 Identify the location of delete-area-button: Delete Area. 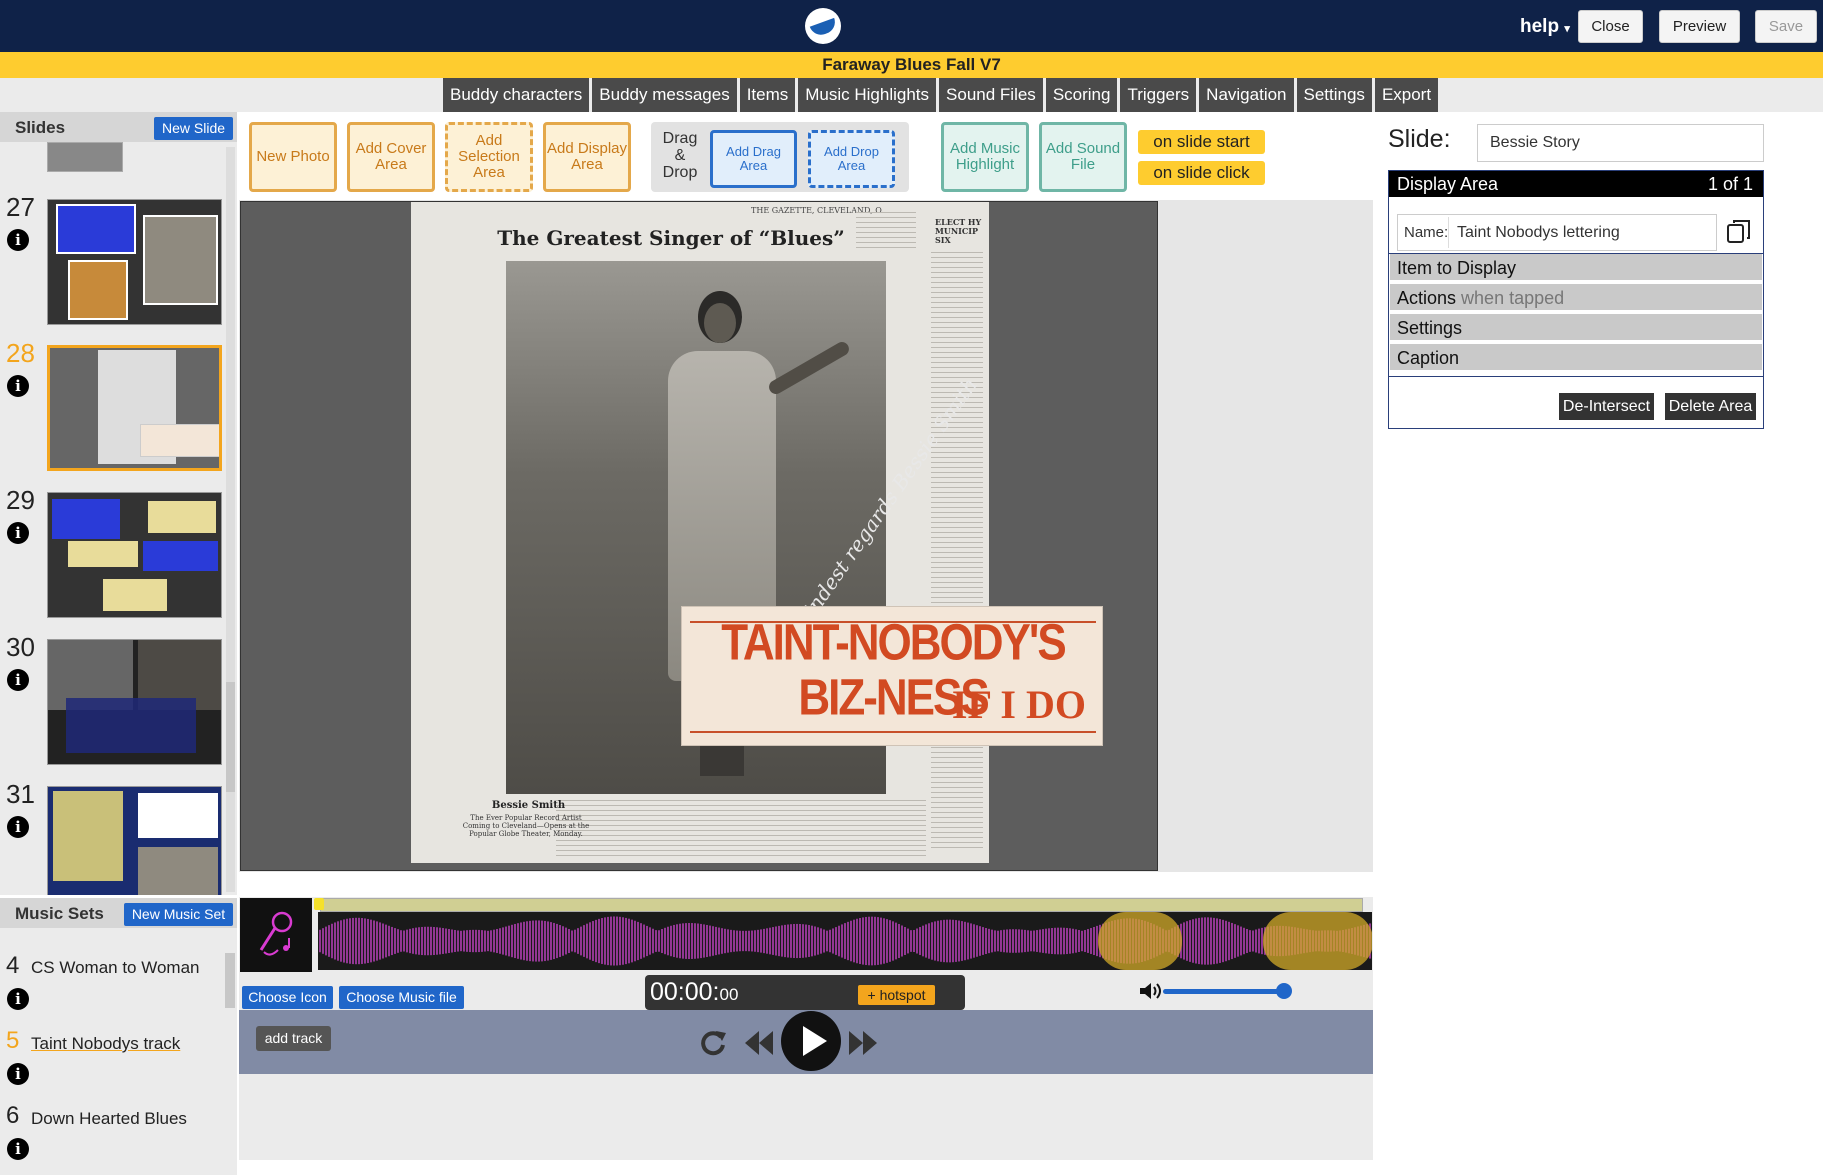
(1710, 406).